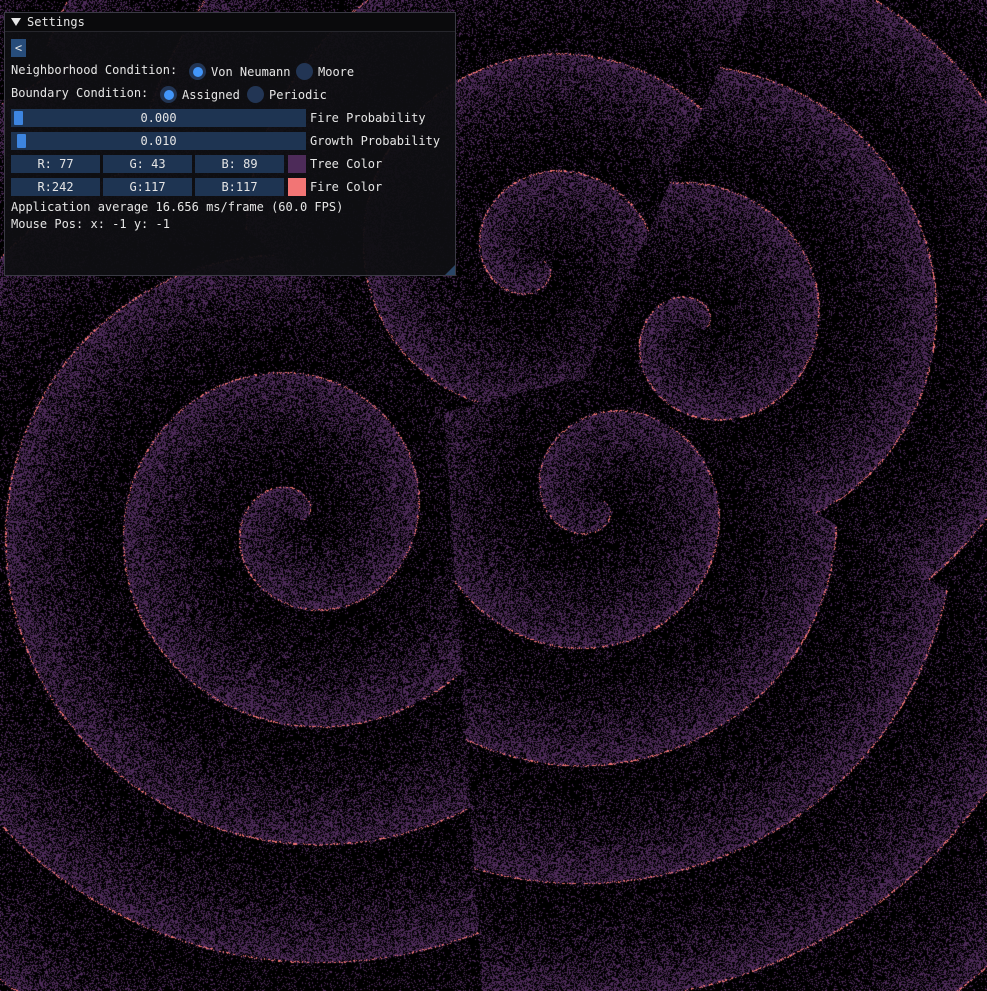 The height and width of the screenshot is (991, 987). Describe the element at coordinates (298, 94) in the screenshot. I see `radio-periodic-label: Periodic` at that location.